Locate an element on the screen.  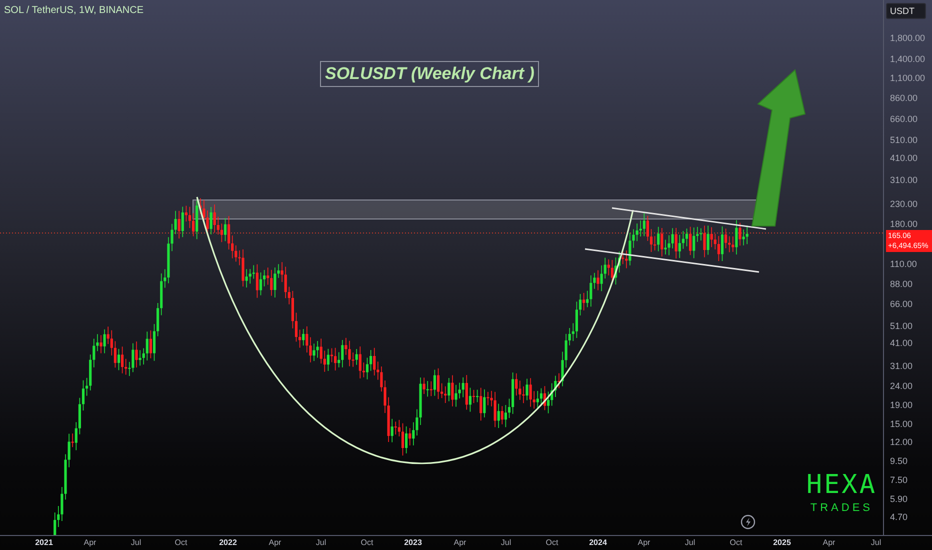
time-label: 2024 is located at coordinates (598, 542).